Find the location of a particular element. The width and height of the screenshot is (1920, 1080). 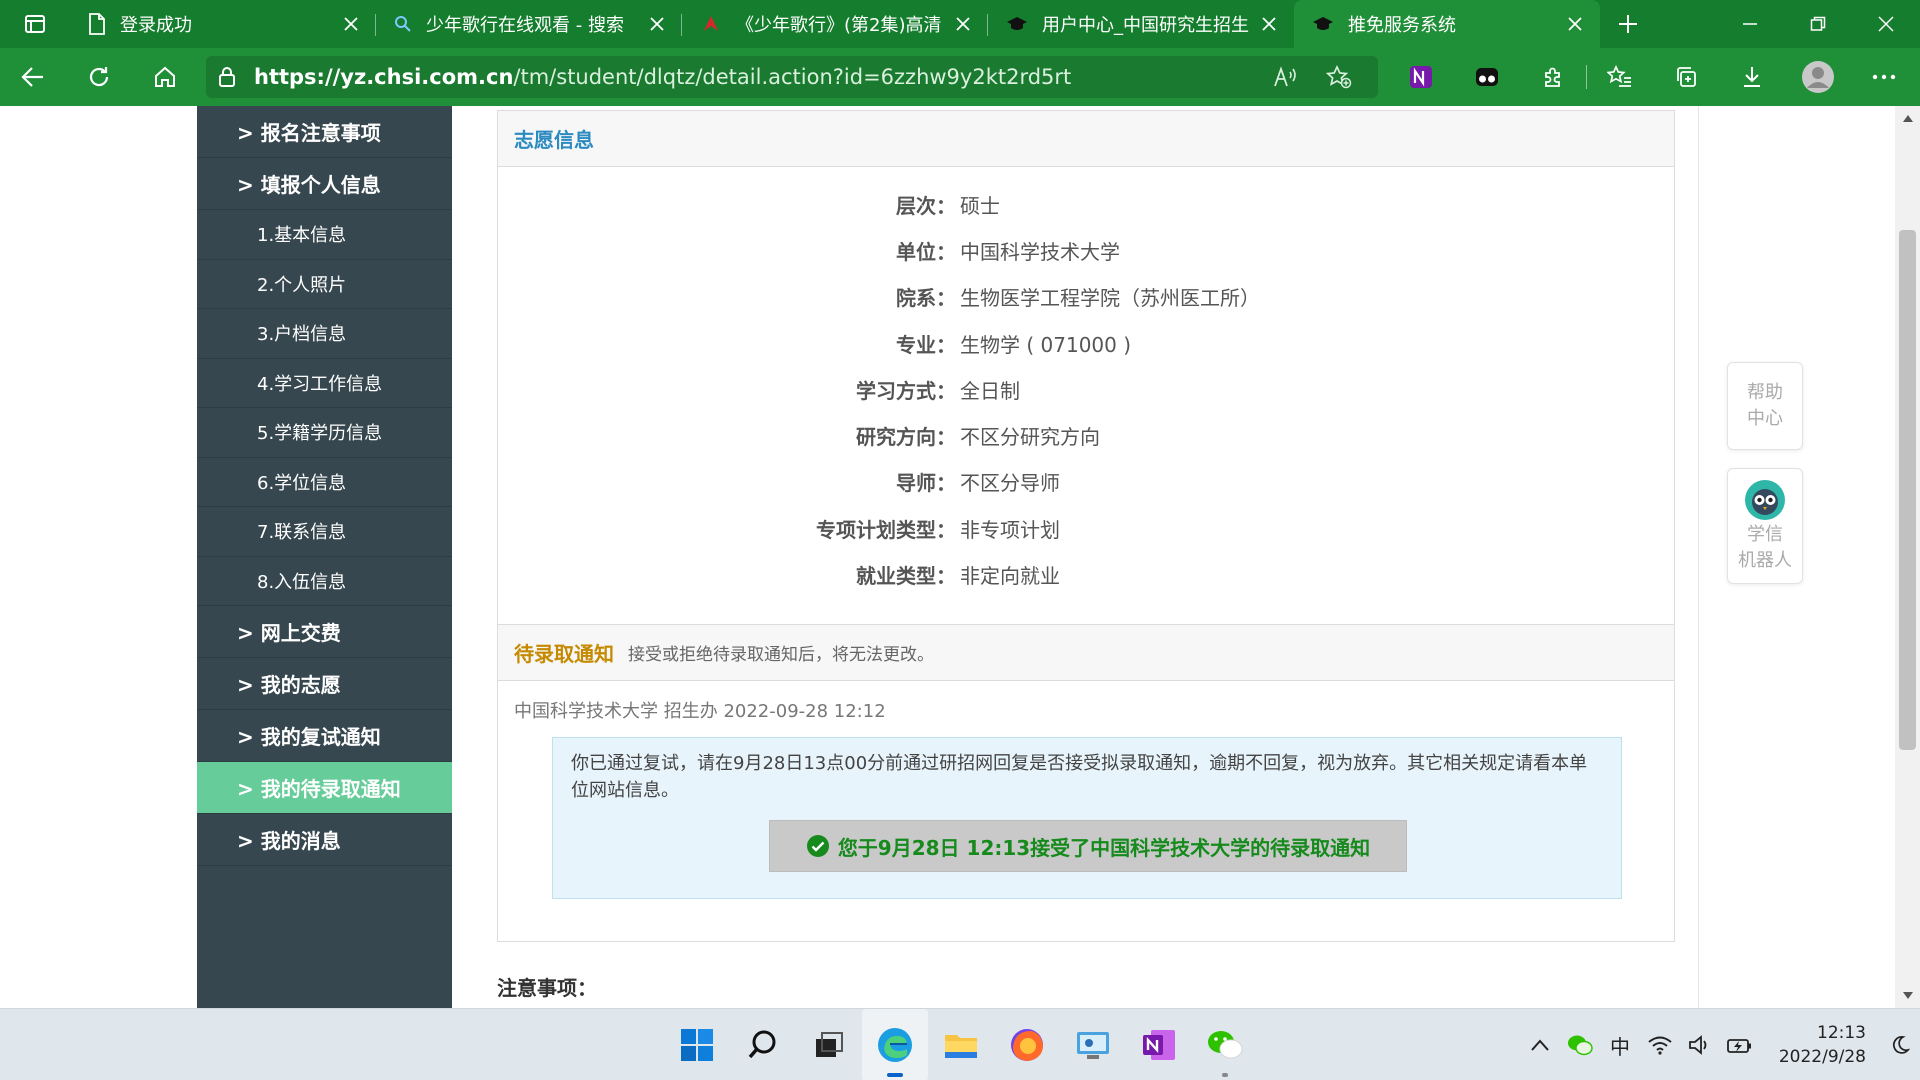

tray-wechat-button is located at coordinates (1580, 1044).